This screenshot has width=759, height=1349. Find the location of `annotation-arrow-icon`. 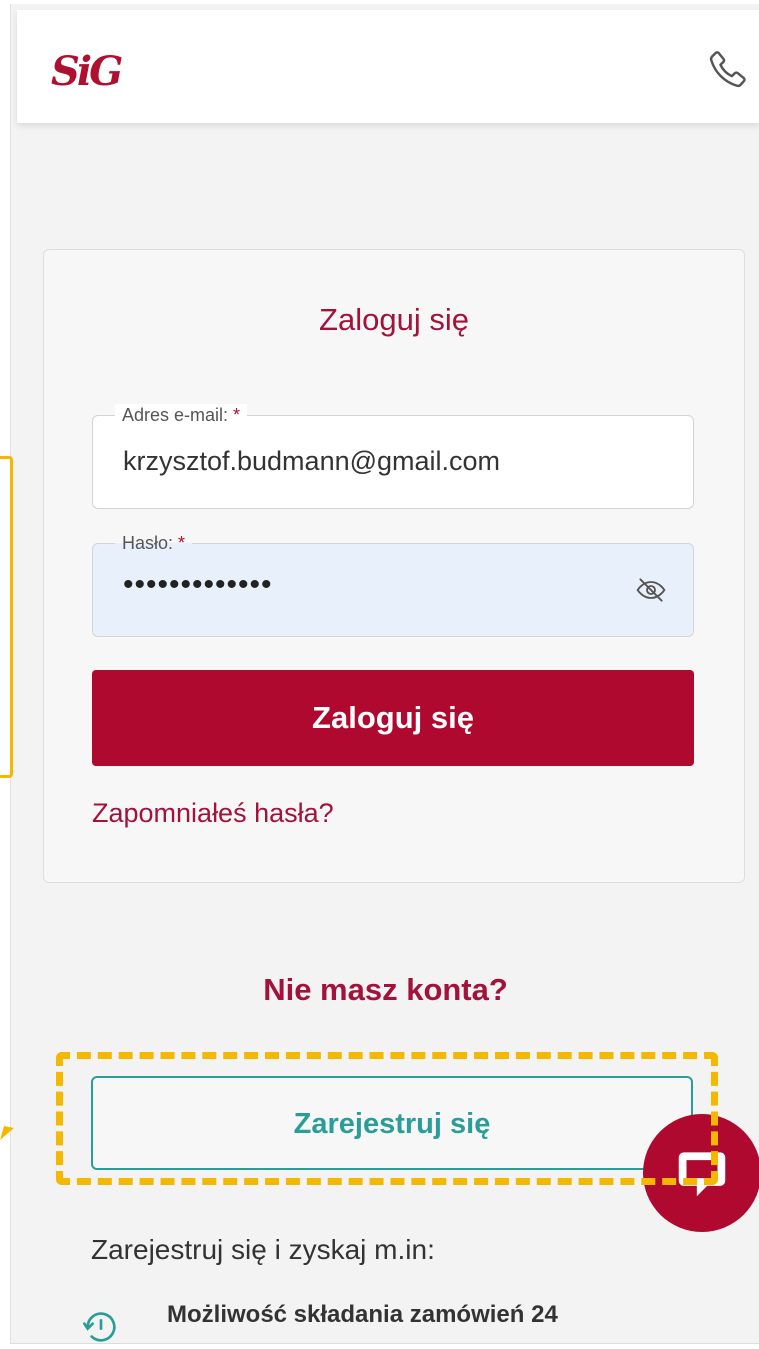

annotation-arrow-icon is located at coordinates (7, 1133).